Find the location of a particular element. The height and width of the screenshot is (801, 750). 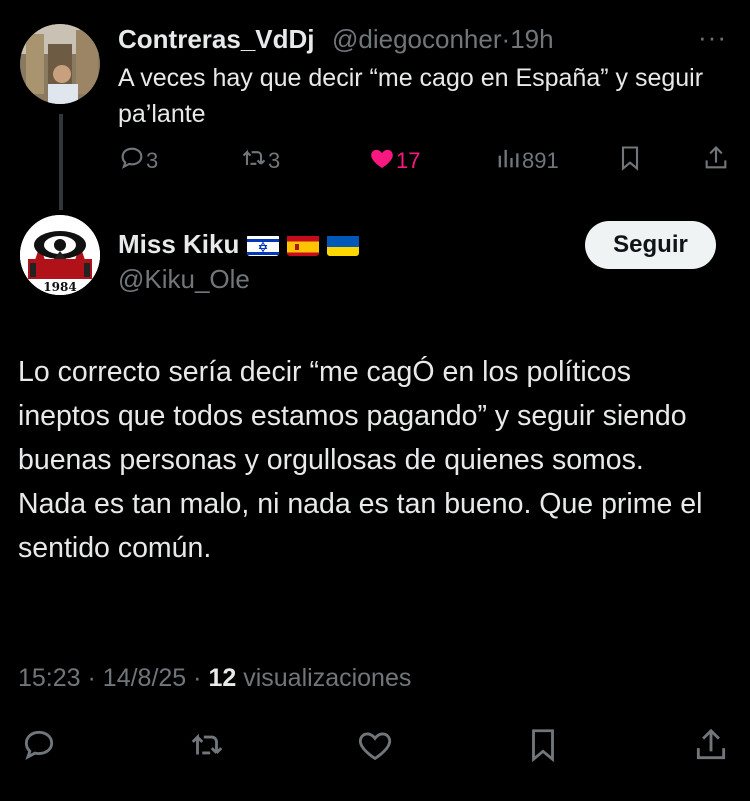

share-icon is located at coordinates (716, 161).